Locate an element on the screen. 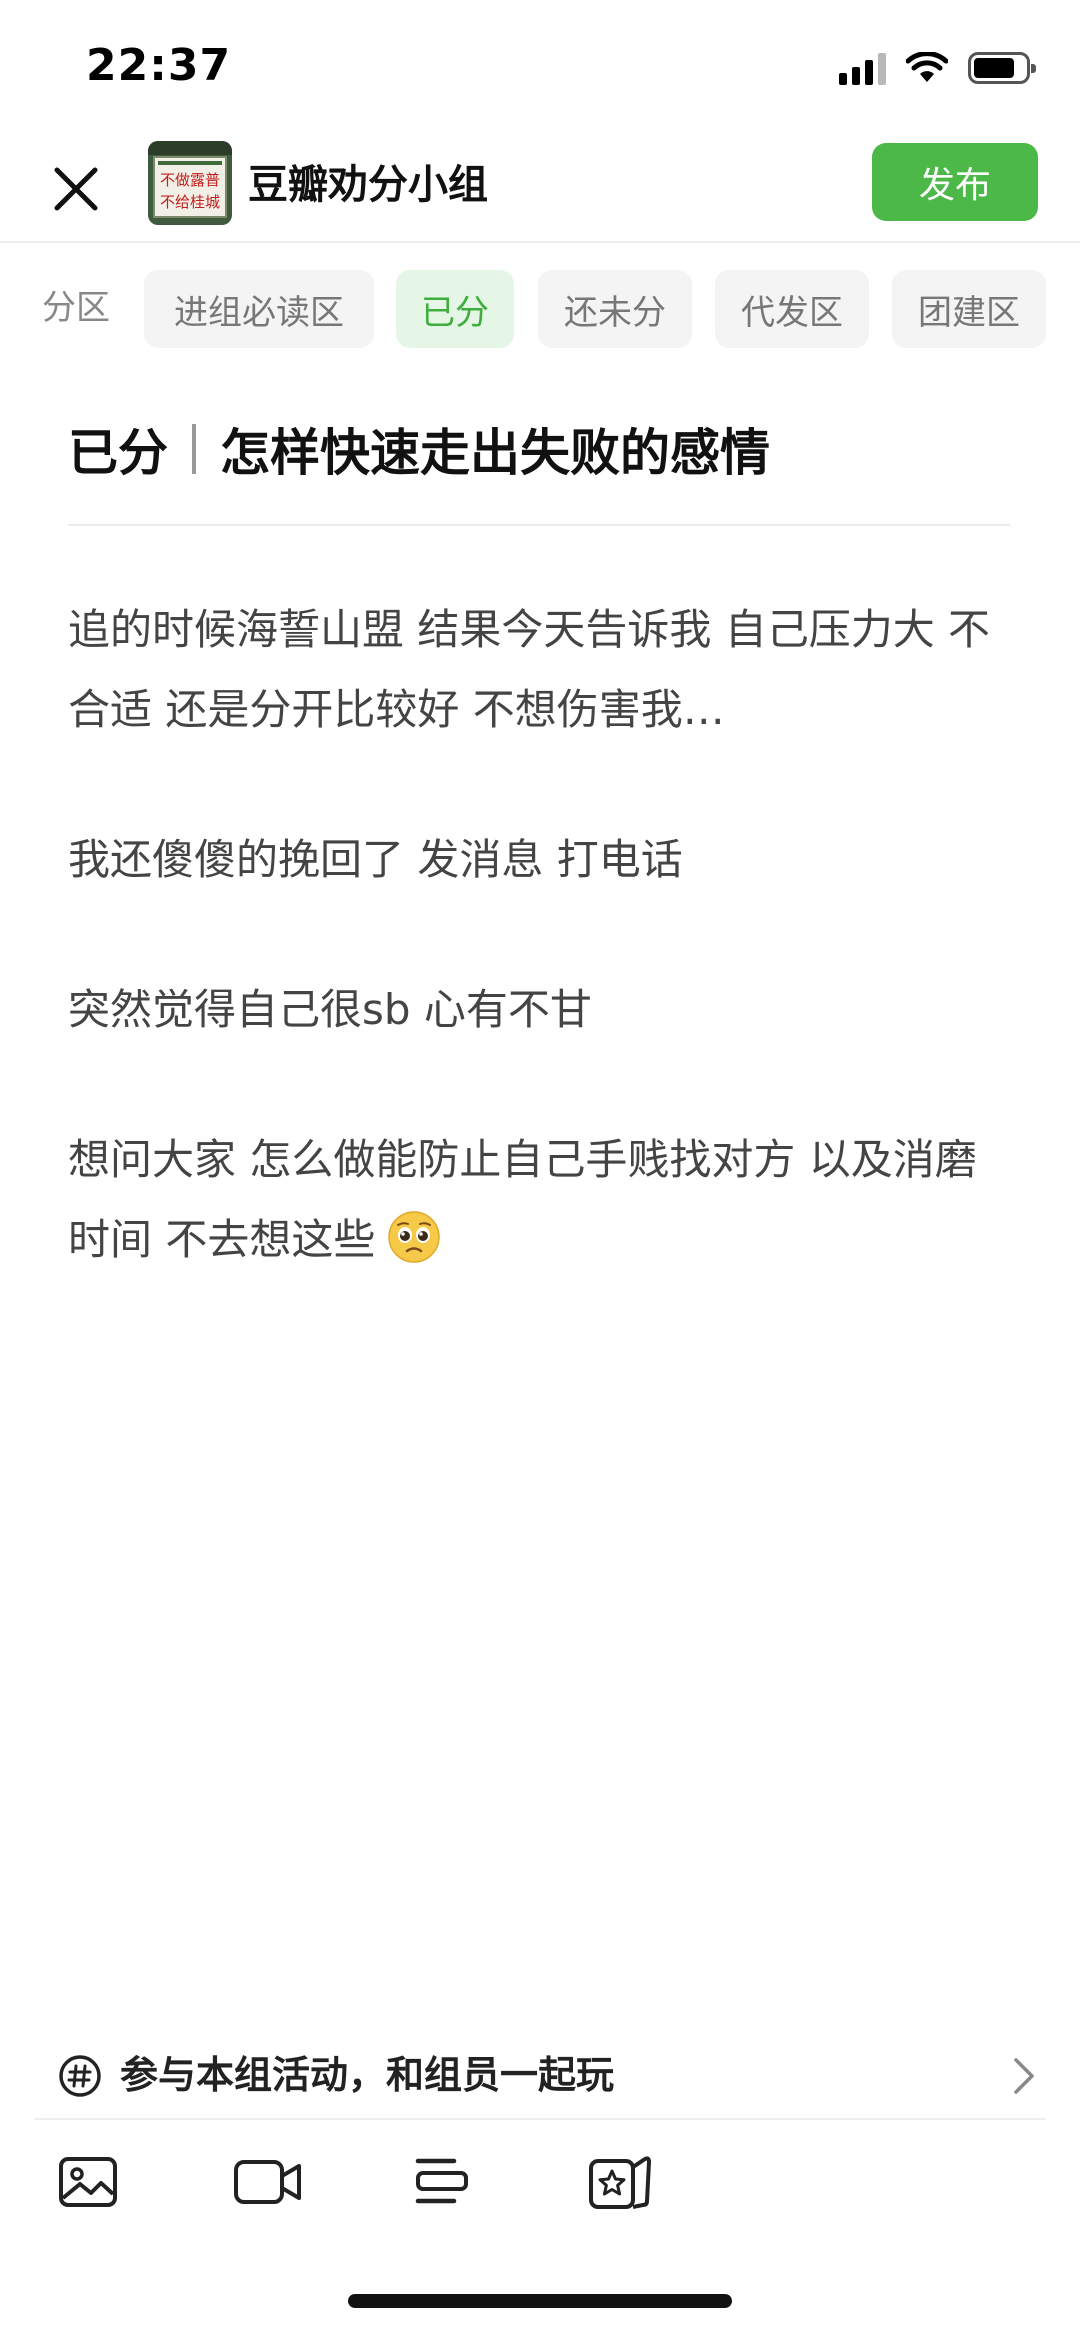  group-avatar-image: 不做露普 不给桂城 is located at coordinates (190, 183).